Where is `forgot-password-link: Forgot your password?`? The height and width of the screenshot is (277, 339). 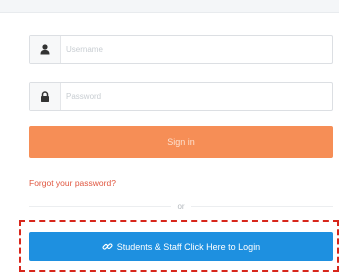
forgot-password-link: Forgot your password? is located at coordinates (72, 183).